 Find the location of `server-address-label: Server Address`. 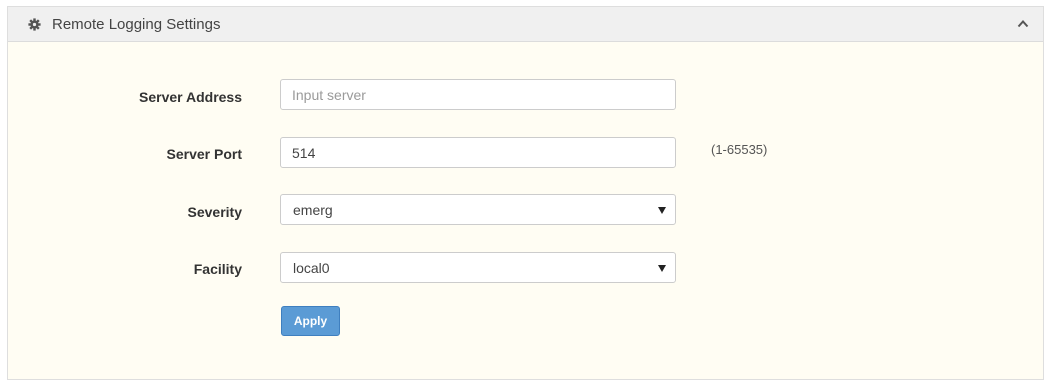

server-address-label: Server Address is located at coordinates (190, 97).